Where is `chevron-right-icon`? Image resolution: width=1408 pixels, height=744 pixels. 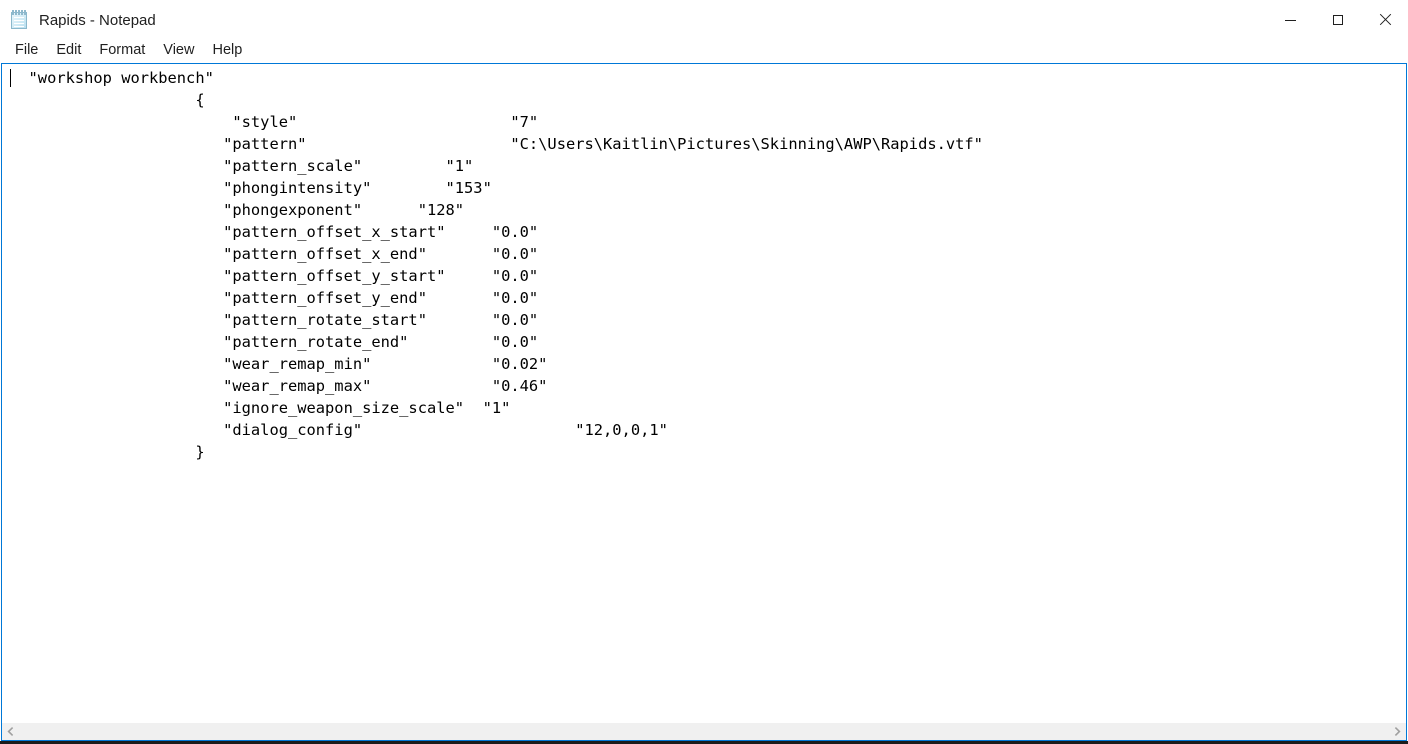
chevron-right-icon is located at coordinates (1397, 731).